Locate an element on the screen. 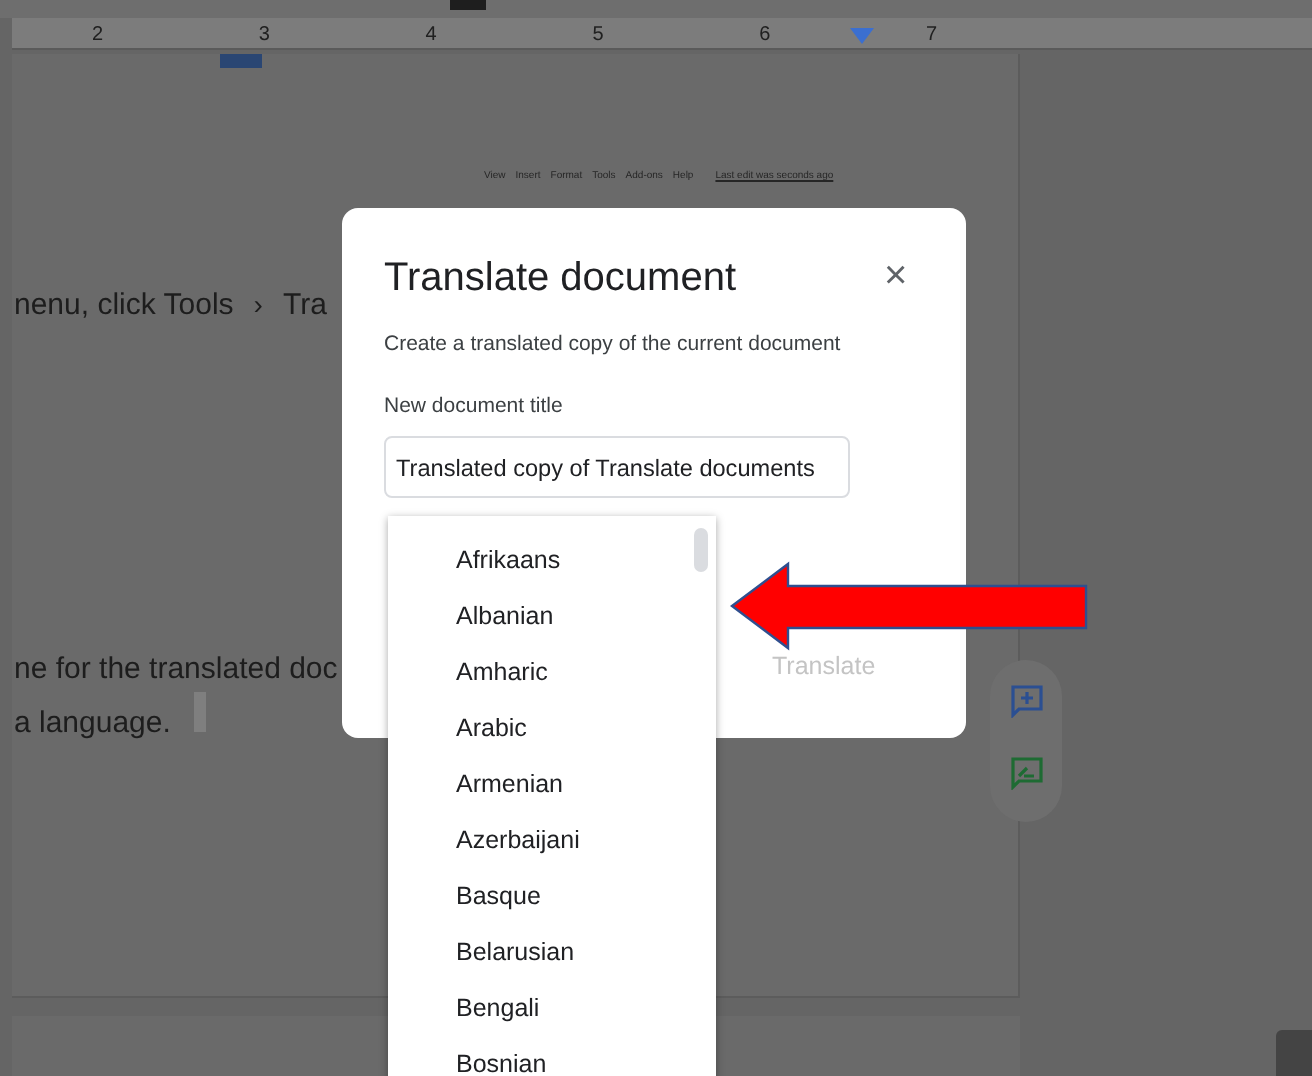  field-label: New document title is located at coordinates (473, 407).